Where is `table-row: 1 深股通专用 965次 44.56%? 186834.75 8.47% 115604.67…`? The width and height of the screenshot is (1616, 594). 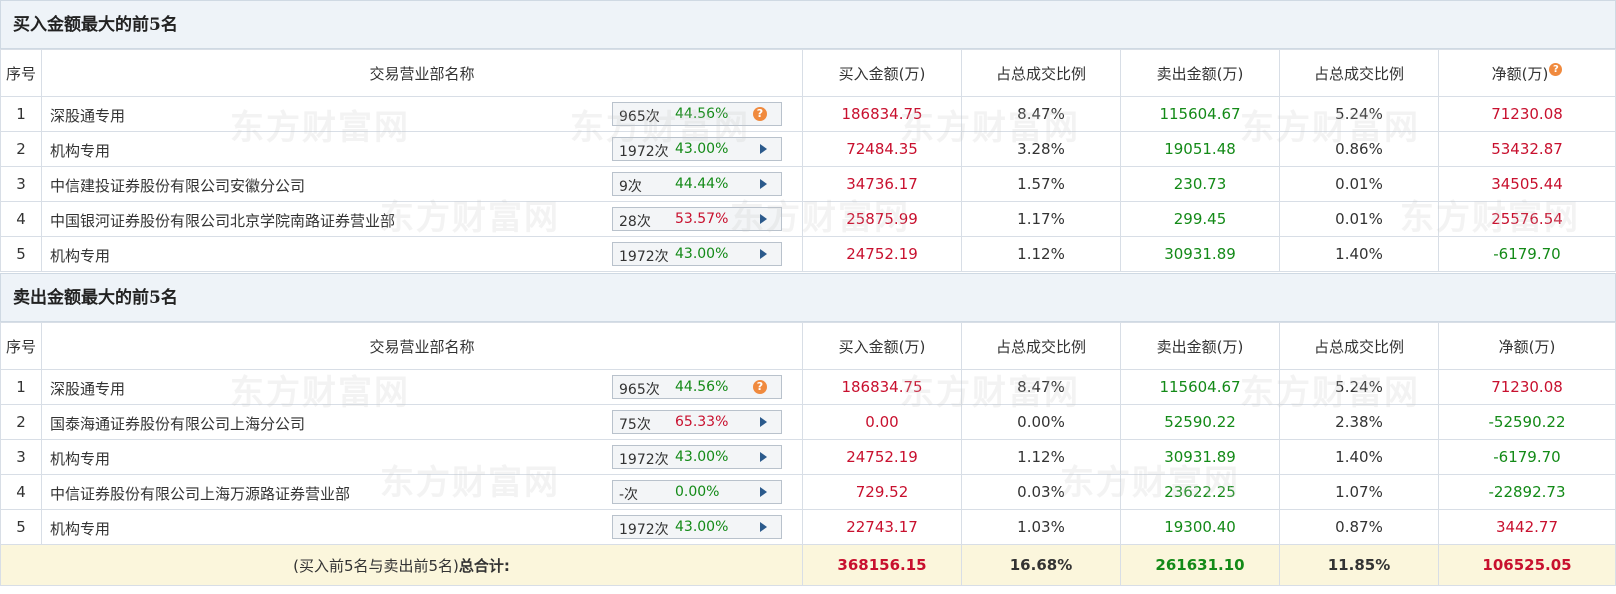 table-row: 1 深股通专用 965次 44.56%? 186834.75 8.47% 115604.67… is located at coordinates (808, 114).